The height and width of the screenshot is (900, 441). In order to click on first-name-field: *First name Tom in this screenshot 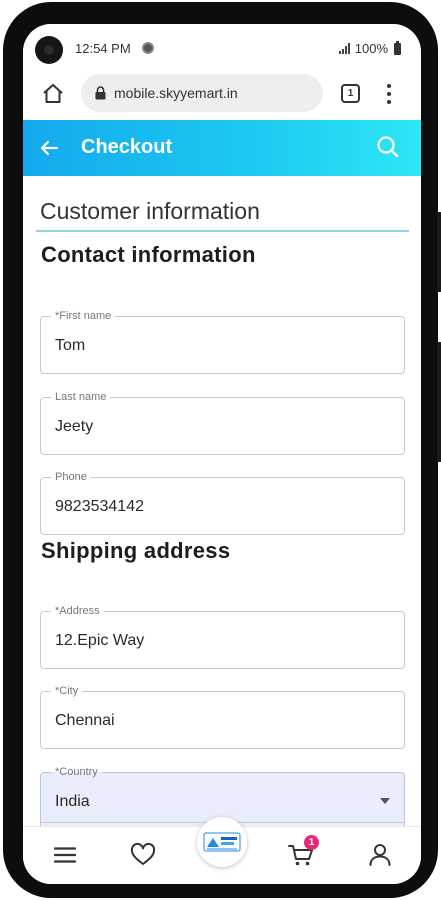, I will do `click(222, 341)`.